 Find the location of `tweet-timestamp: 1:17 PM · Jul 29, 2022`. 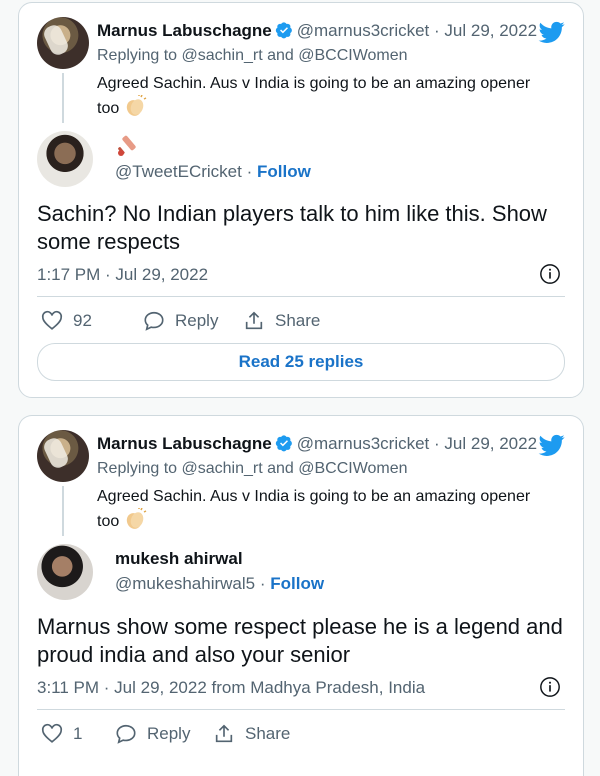

tweet-timestamp: 1:17 PM · Jul 29, 2022 is located at coordinates (122, 275).